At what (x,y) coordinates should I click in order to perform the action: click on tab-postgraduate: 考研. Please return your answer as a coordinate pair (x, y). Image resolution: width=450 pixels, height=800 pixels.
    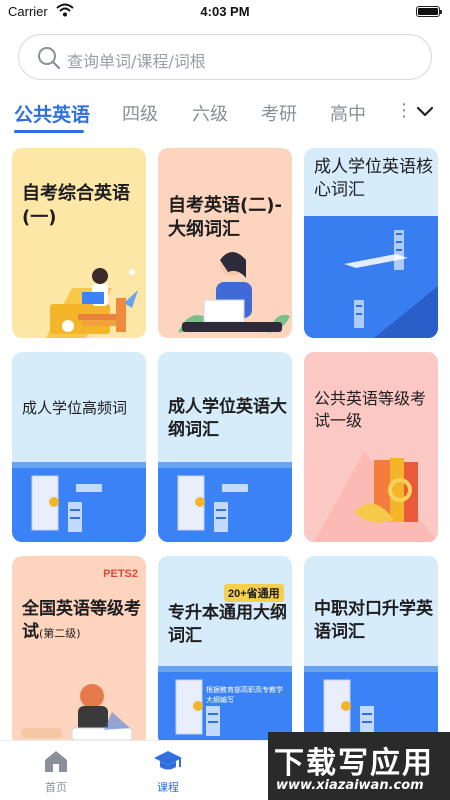
    Looking at the image, I should click on (279, 113).